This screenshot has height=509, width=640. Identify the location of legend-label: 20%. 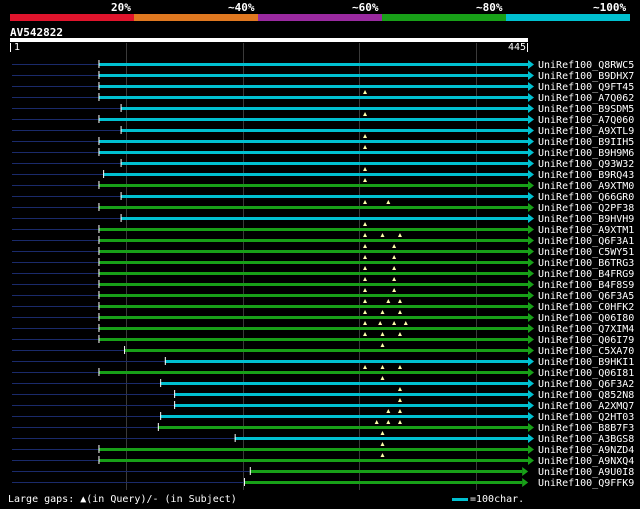
(121, 7).